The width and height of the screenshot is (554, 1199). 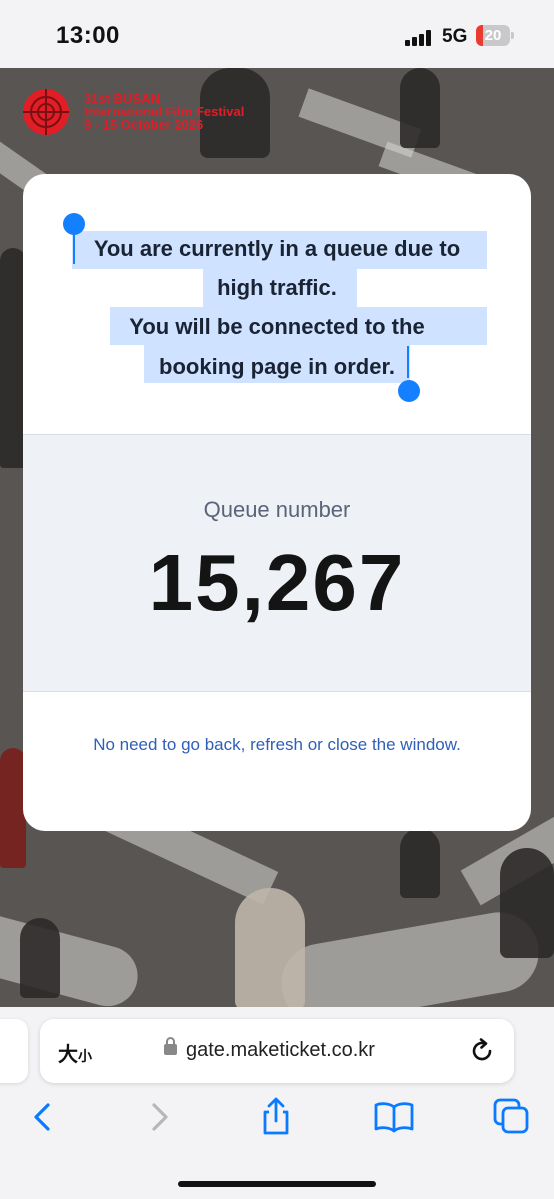 I want to click on selection-end-handle, so click(x=409, y=391).